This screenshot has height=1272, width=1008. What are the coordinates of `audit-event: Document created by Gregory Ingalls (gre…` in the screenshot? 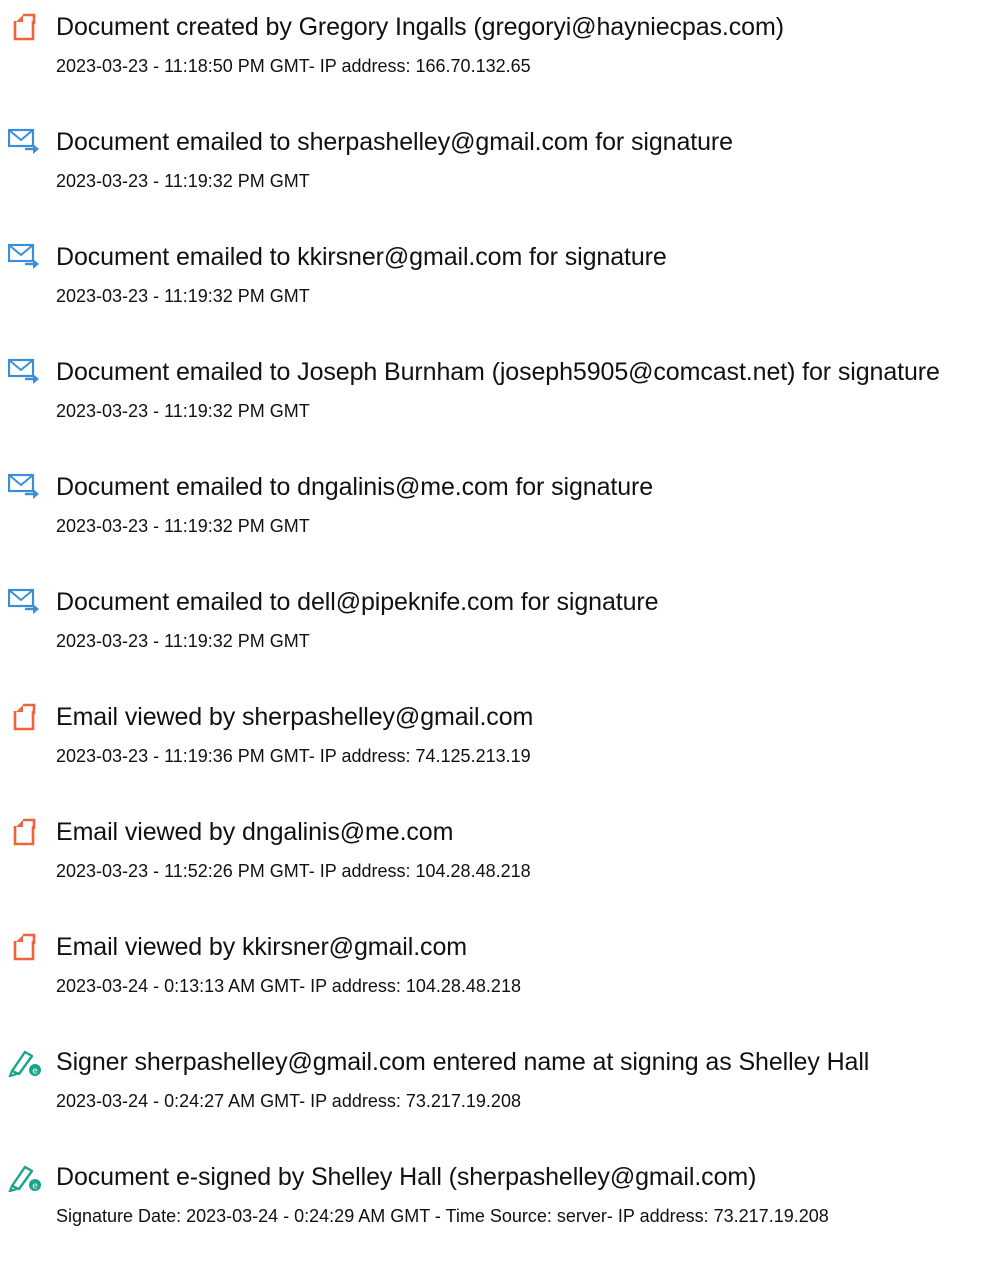 It's located at (504, 67).